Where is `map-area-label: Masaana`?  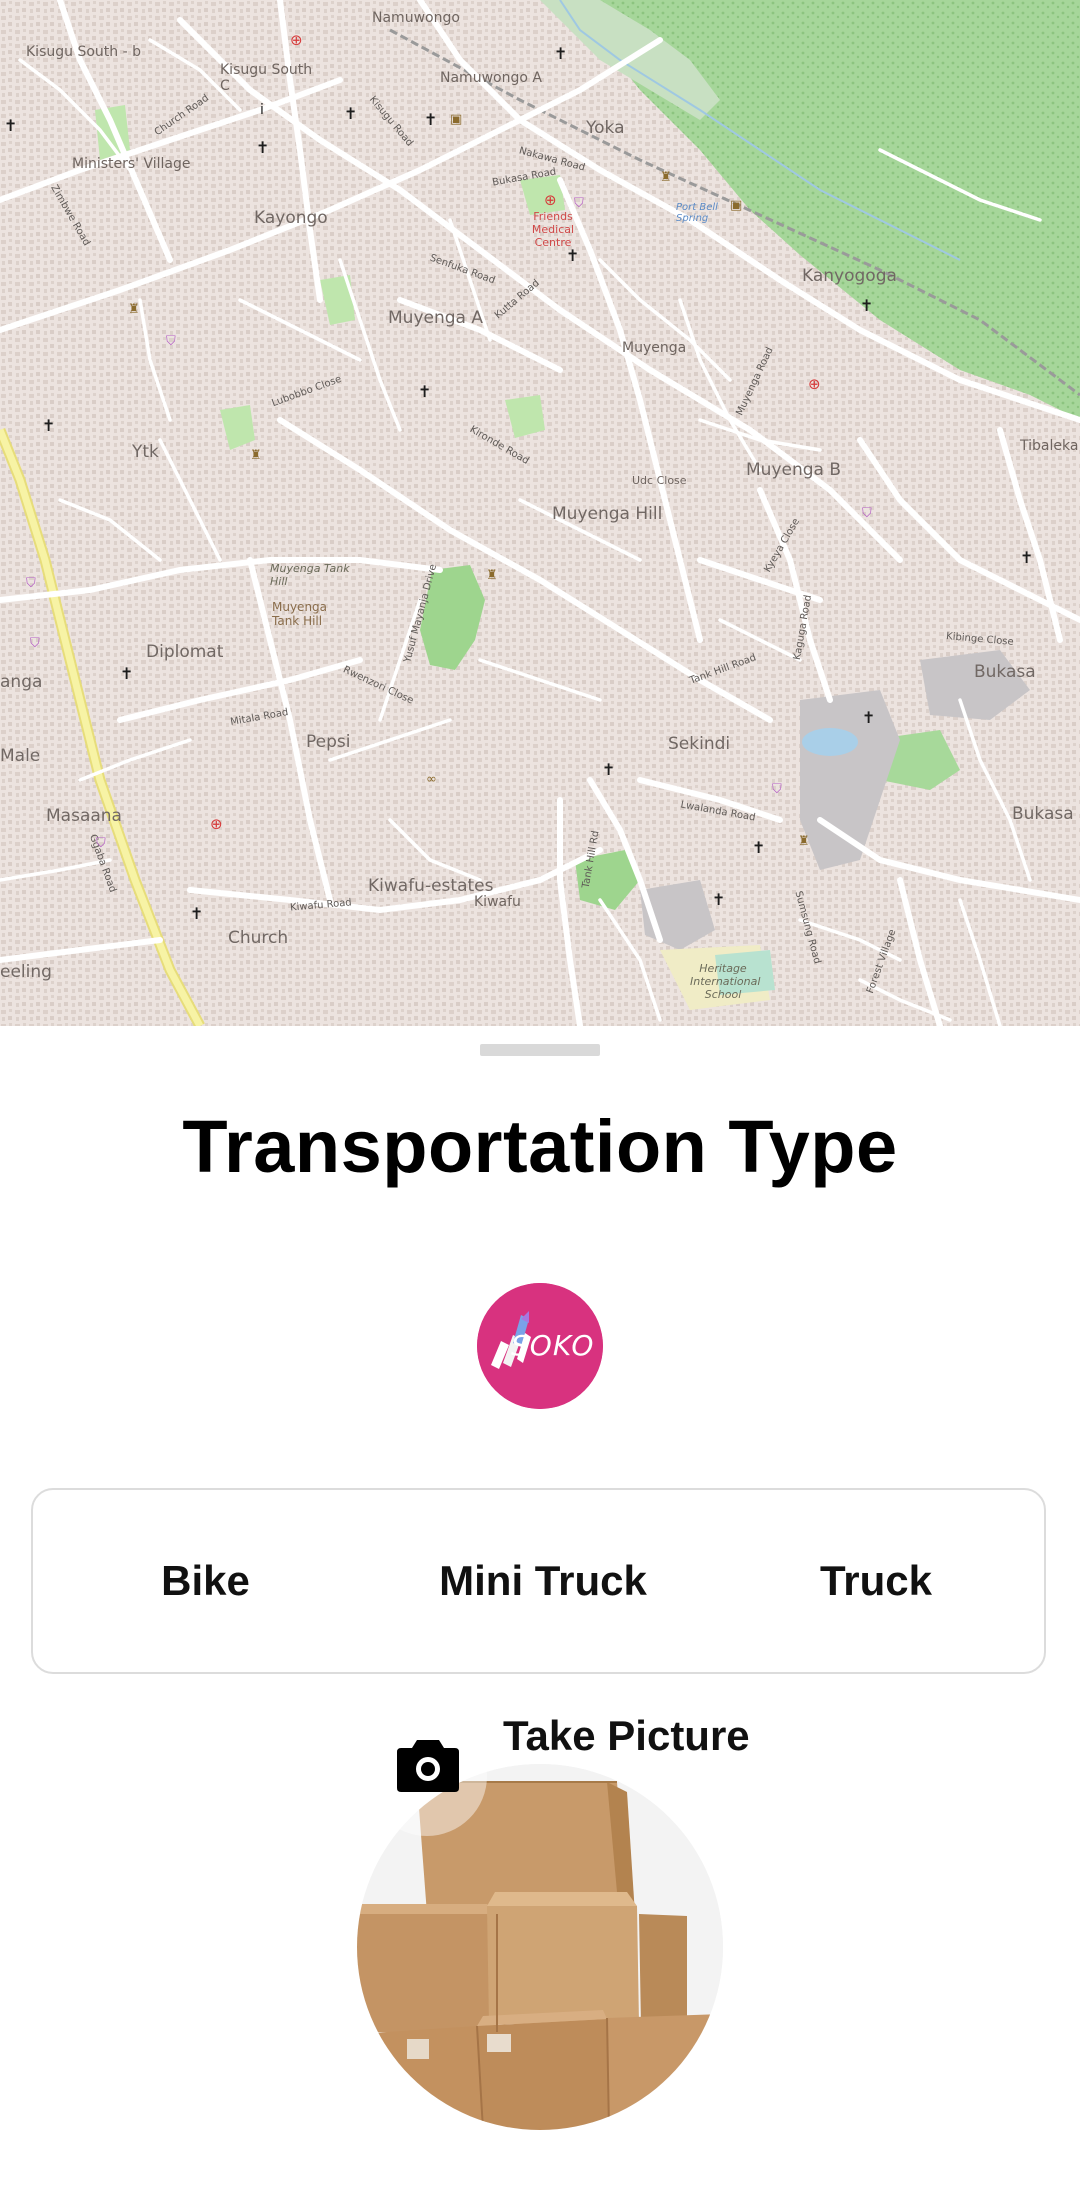
map-area-label: Masaana is located at coordinates (84, 816).